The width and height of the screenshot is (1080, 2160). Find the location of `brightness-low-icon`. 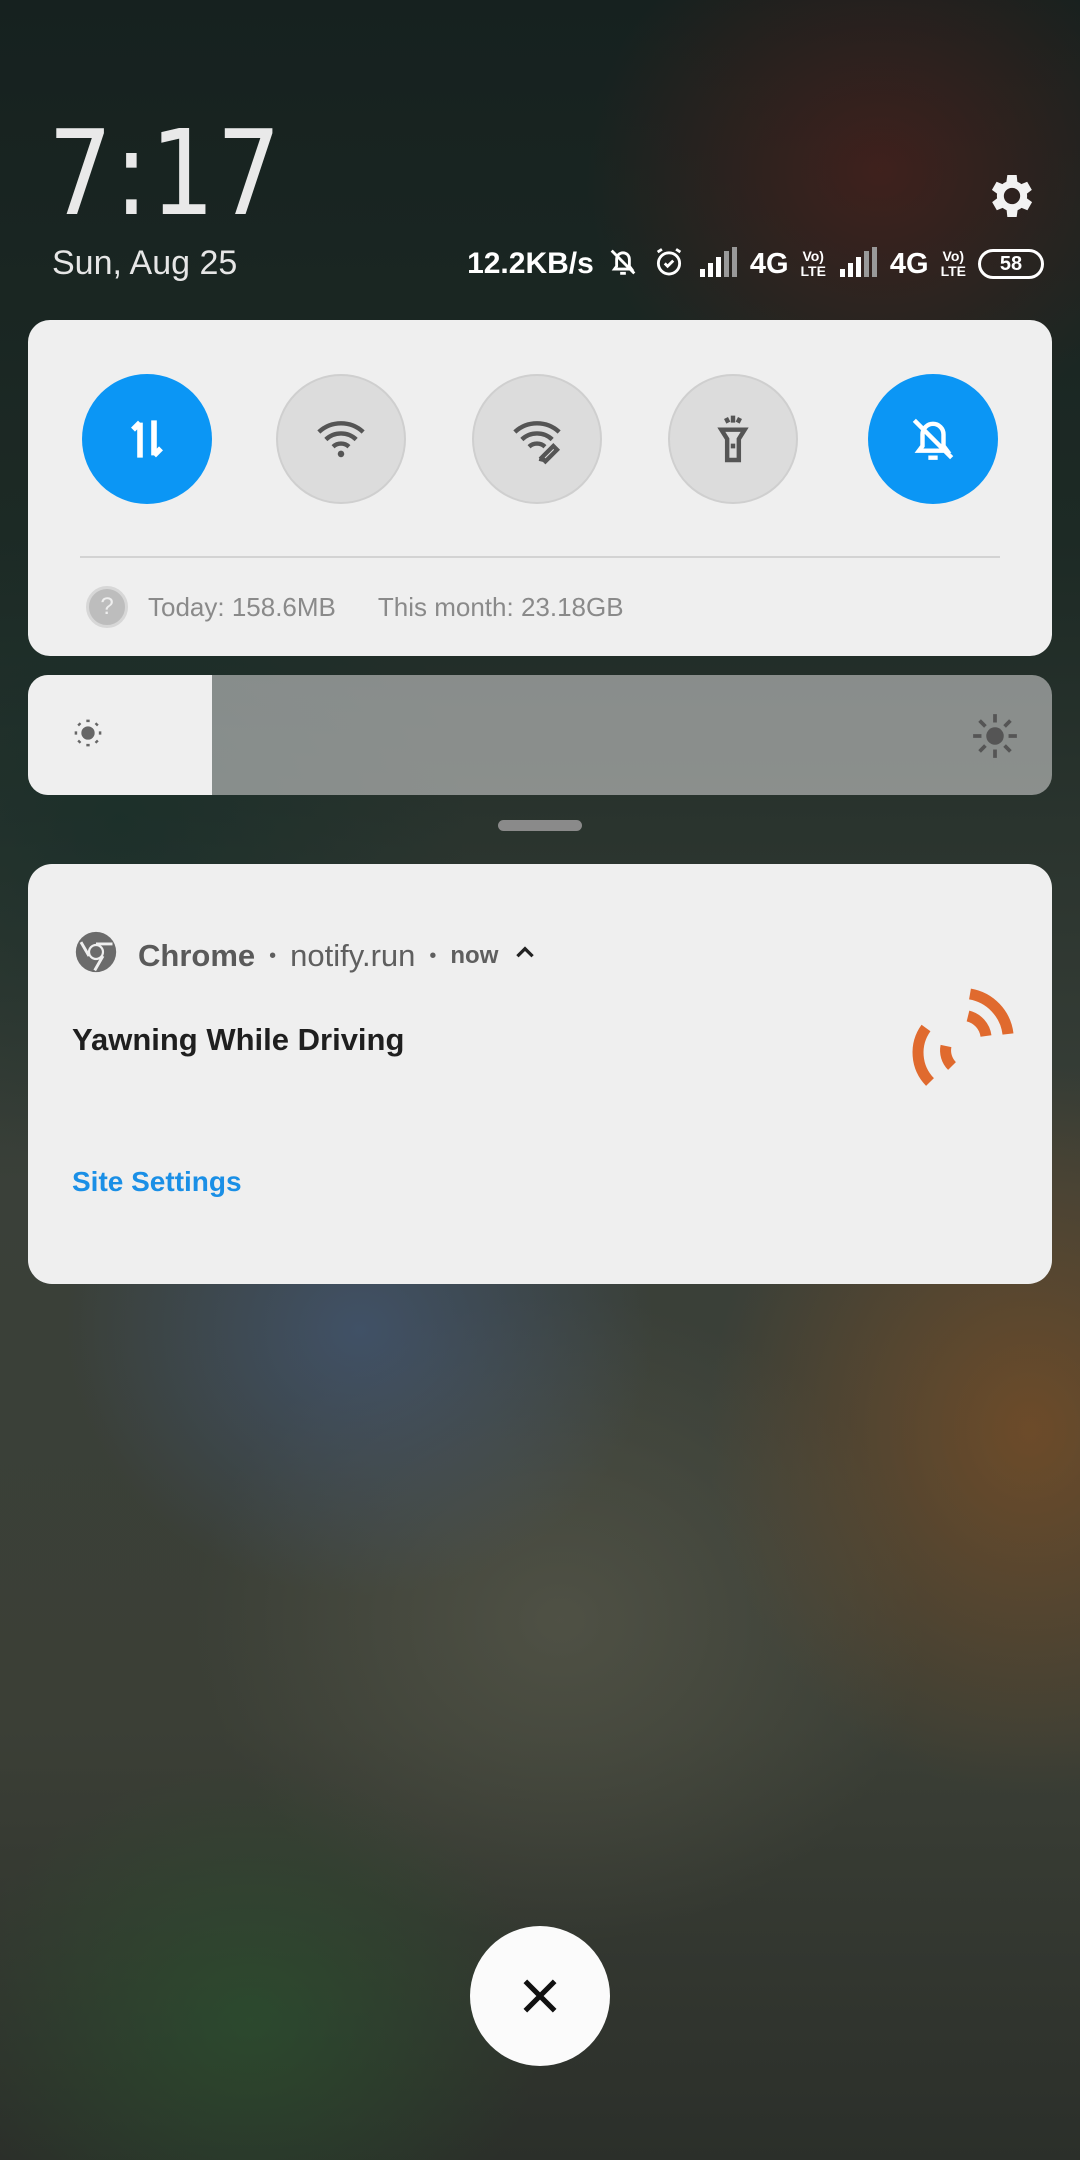

brightness-low-icon is located at coordinates (88, 735).